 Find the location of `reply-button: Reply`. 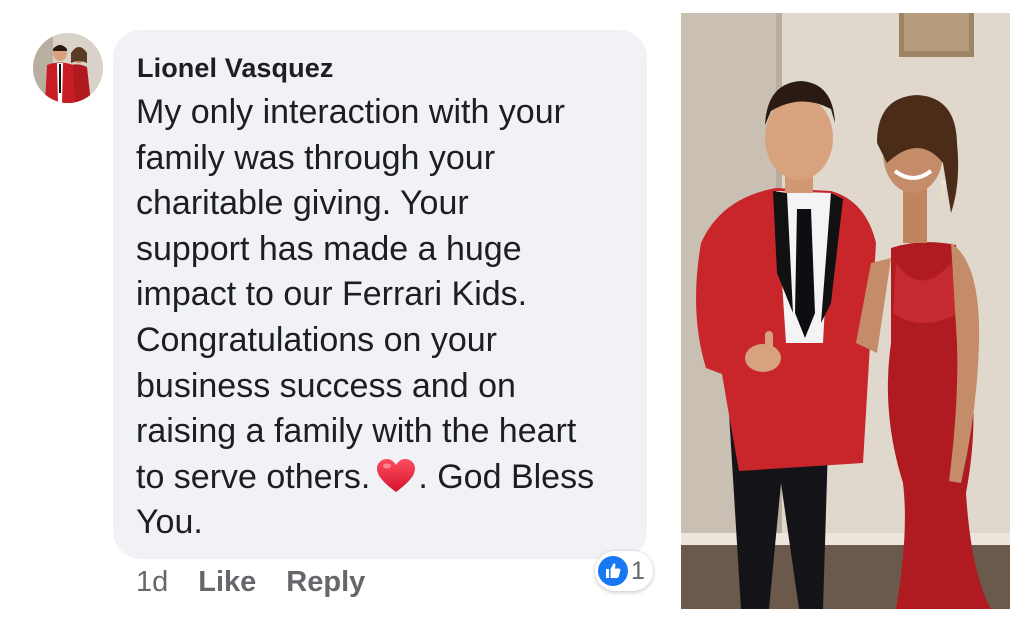

reply-button: Reply is located at coordinates (325, 582).